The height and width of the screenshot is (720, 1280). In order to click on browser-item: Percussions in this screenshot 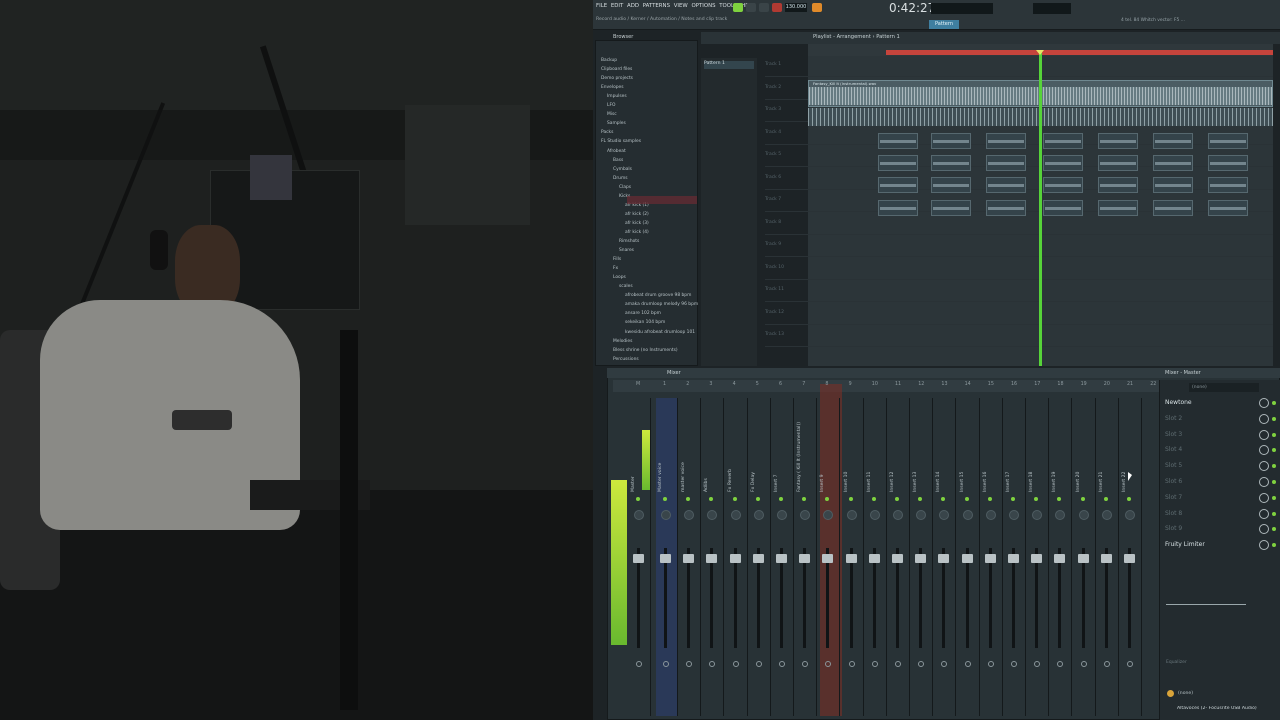, I will do `click(626, 359)`.